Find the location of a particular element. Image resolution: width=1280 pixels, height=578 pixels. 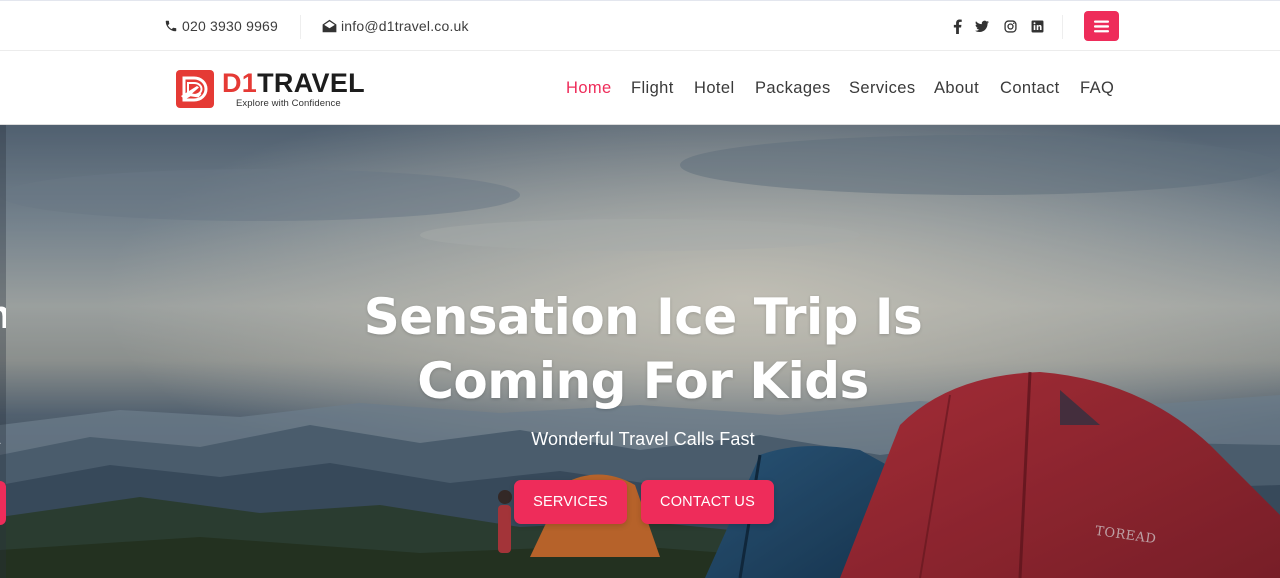

nav-link-faq: FAQ is located at coordinates (1097, 88).